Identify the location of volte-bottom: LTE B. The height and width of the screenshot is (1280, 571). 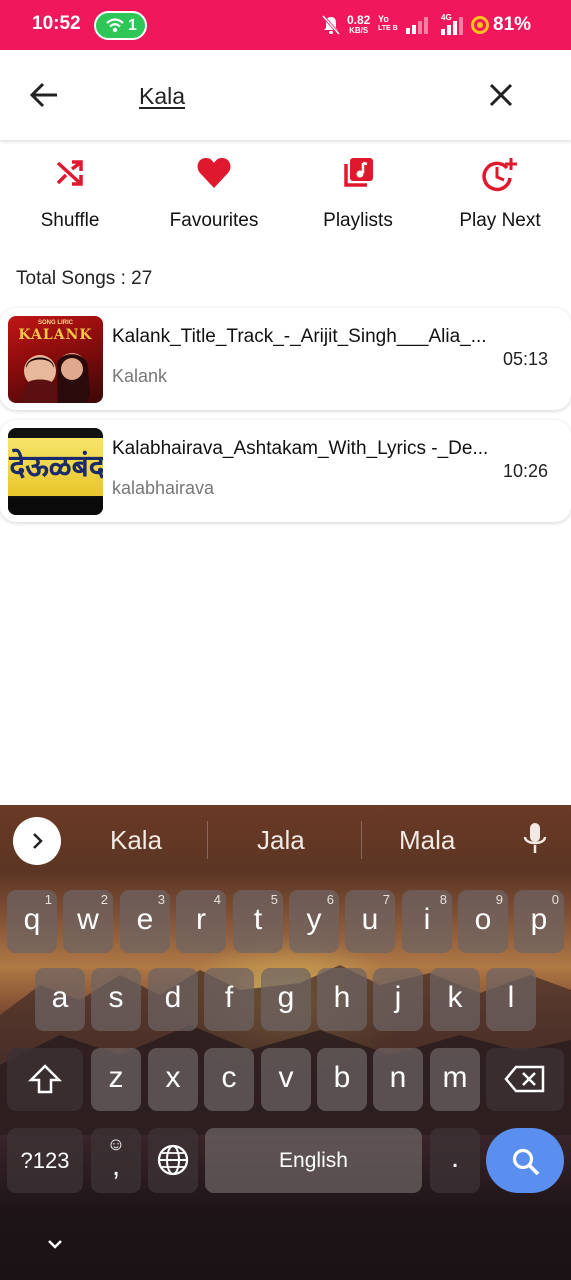
(388, 28).